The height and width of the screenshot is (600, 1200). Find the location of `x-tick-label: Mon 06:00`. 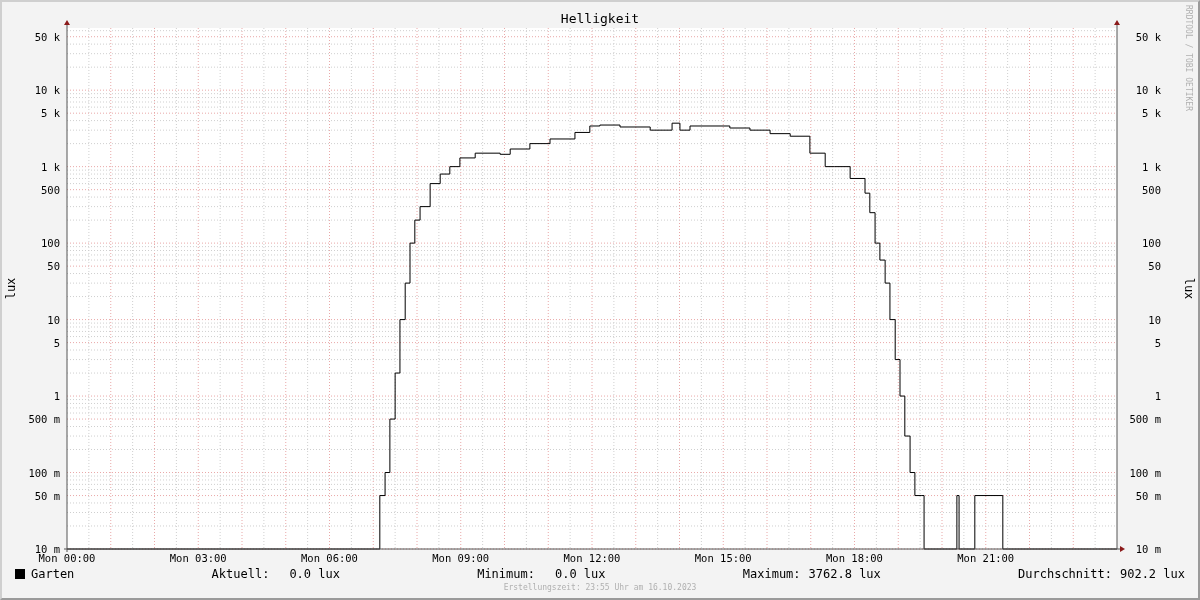

x-tick-label: Mon 06:00 is located at coordinates (329, 558).